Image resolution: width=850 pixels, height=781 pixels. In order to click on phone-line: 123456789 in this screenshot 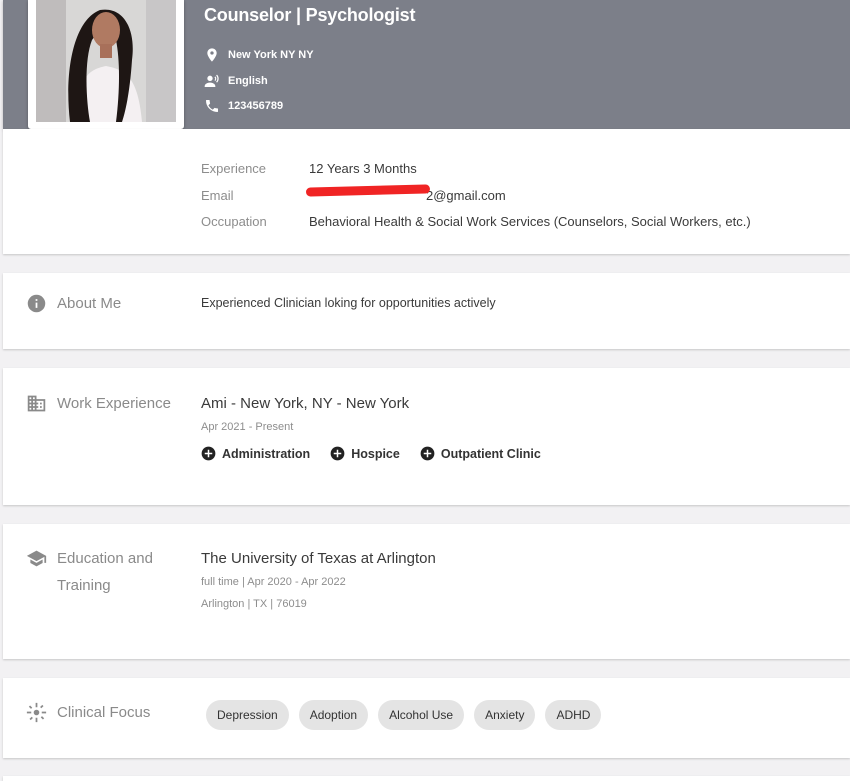, I will do `click(243, 106)`.